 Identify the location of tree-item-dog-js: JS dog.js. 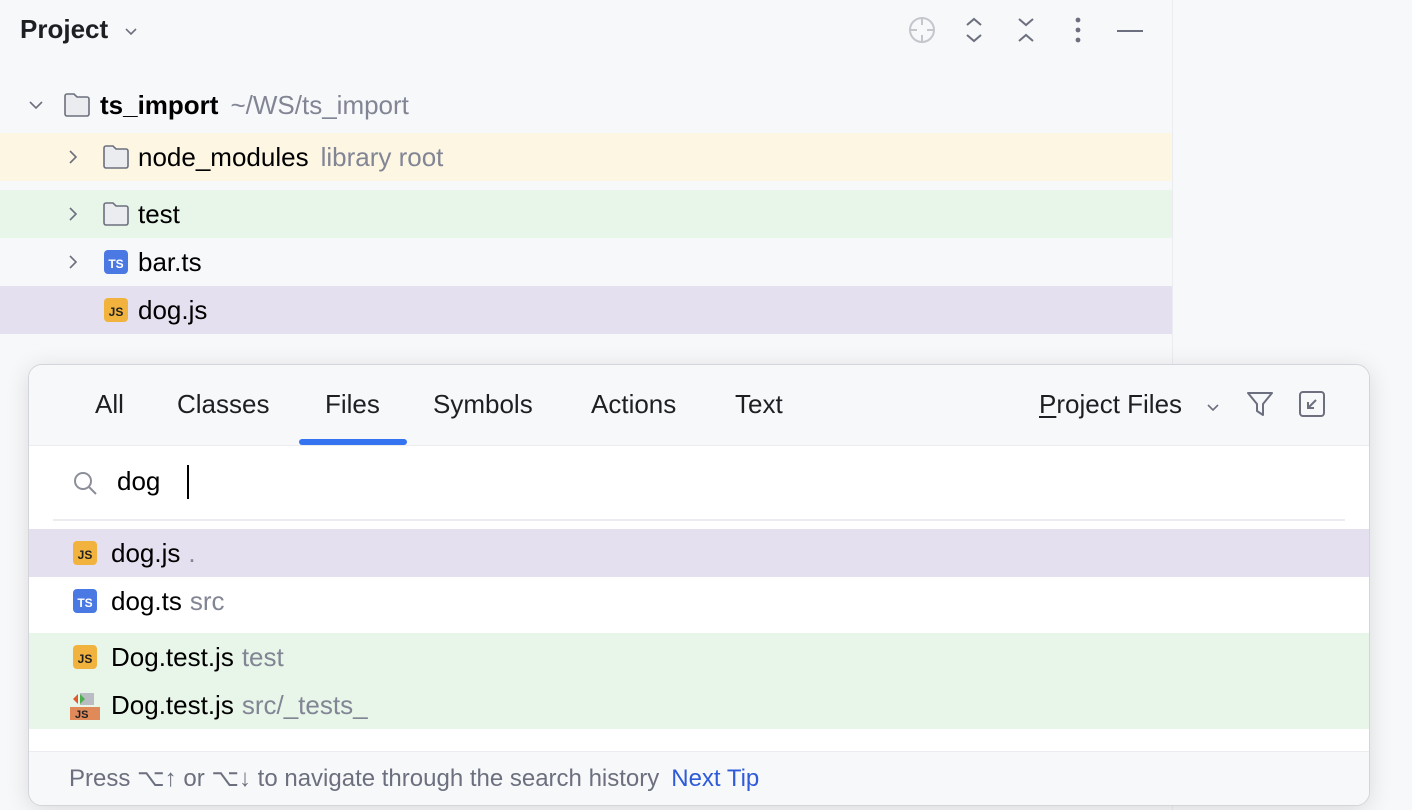
(586, 310).